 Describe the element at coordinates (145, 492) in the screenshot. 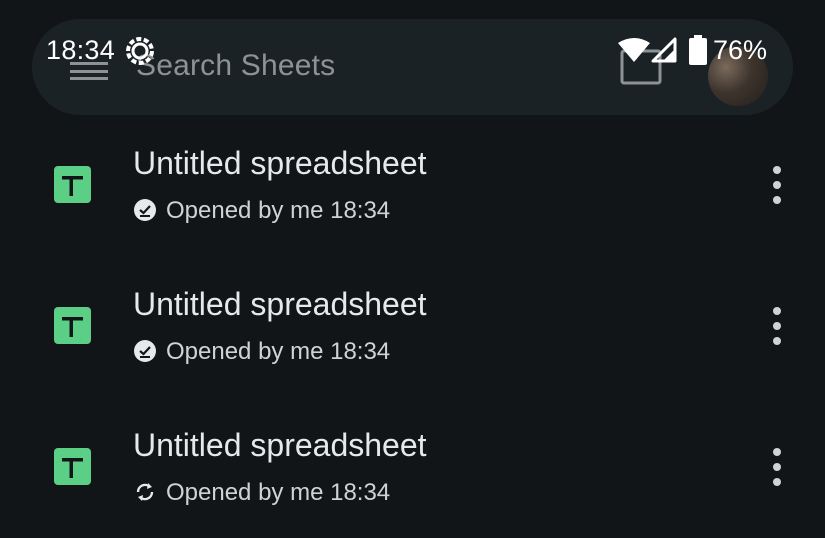

I see `sync-icon` at that location.